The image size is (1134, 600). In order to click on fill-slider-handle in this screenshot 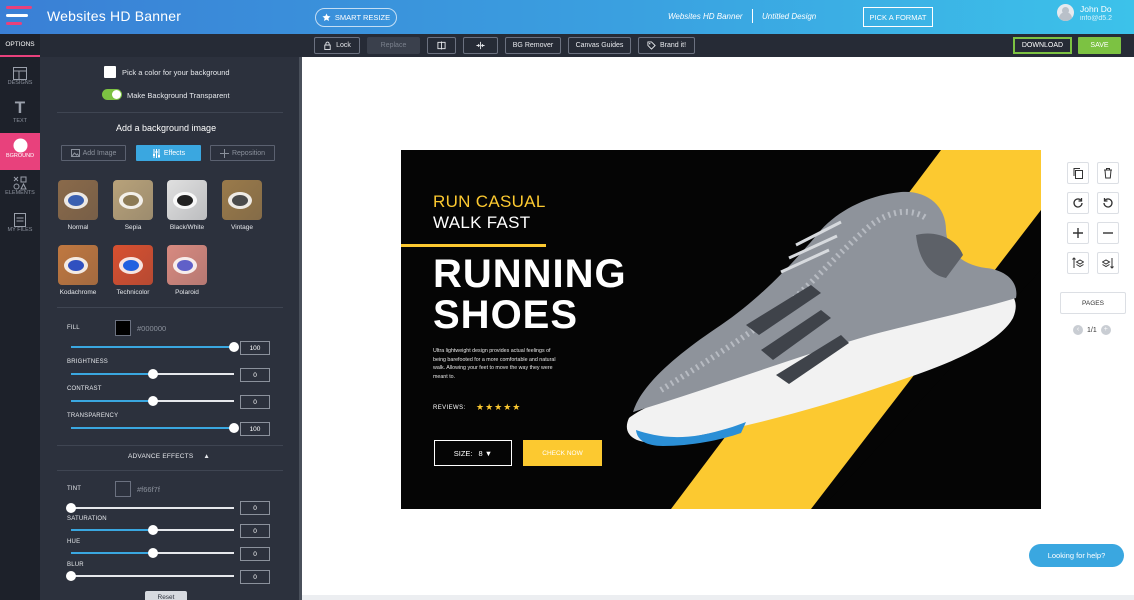, I will do `click(234, 347)`.